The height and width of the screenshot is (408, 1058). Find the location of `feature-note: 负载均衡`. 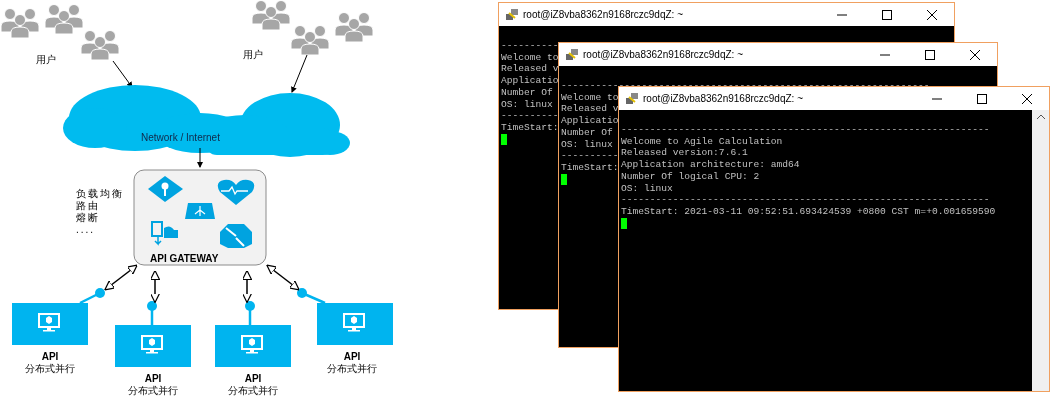

feature-note: 负载均衡 is located at coordinates (100, 193).